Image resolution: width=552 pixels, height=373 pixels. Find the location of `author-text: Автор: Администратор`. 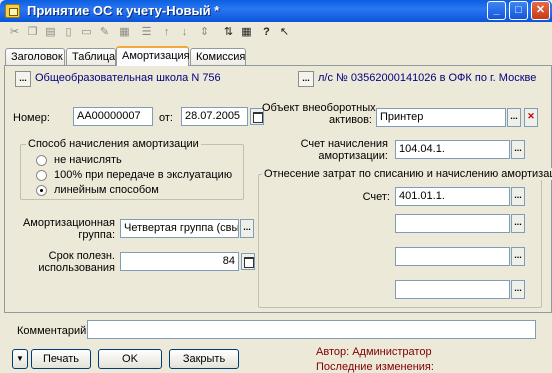

author-text: Автор: Администратор is located at coordinates (374, 352).